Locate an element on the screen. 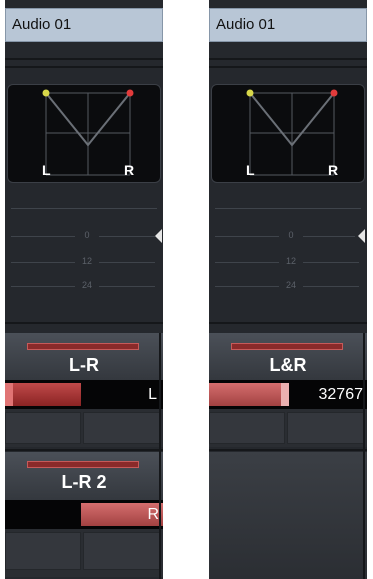 Image resolution: width=373 pixels, height=579 pixels. routing-panel-1: L&R is located at coordinates (288, 356).